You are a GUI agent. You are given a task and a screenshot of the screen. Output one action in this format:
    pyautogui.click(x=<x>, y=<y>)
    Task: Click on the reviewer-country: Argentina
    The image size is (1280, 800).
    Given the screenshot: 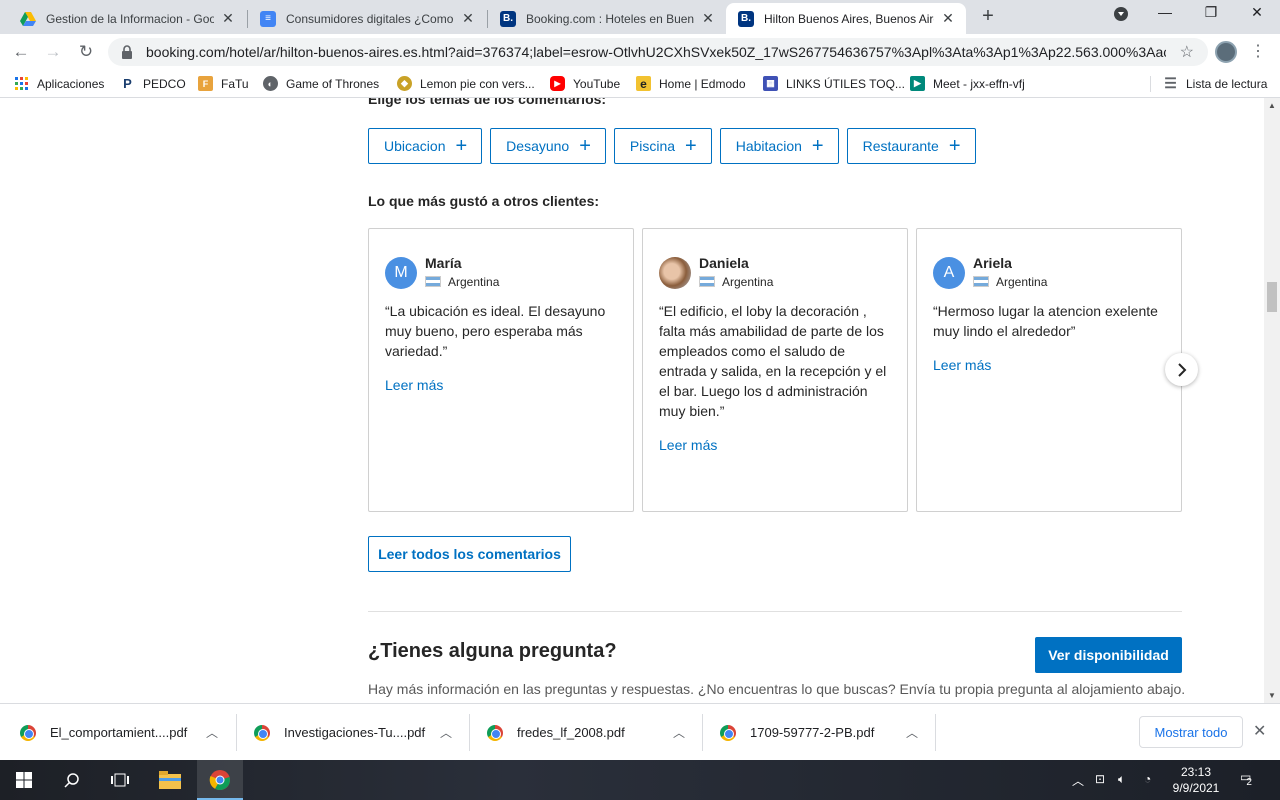 What is the action you would take?
    pyautogui.click(x=474, y=282)
    